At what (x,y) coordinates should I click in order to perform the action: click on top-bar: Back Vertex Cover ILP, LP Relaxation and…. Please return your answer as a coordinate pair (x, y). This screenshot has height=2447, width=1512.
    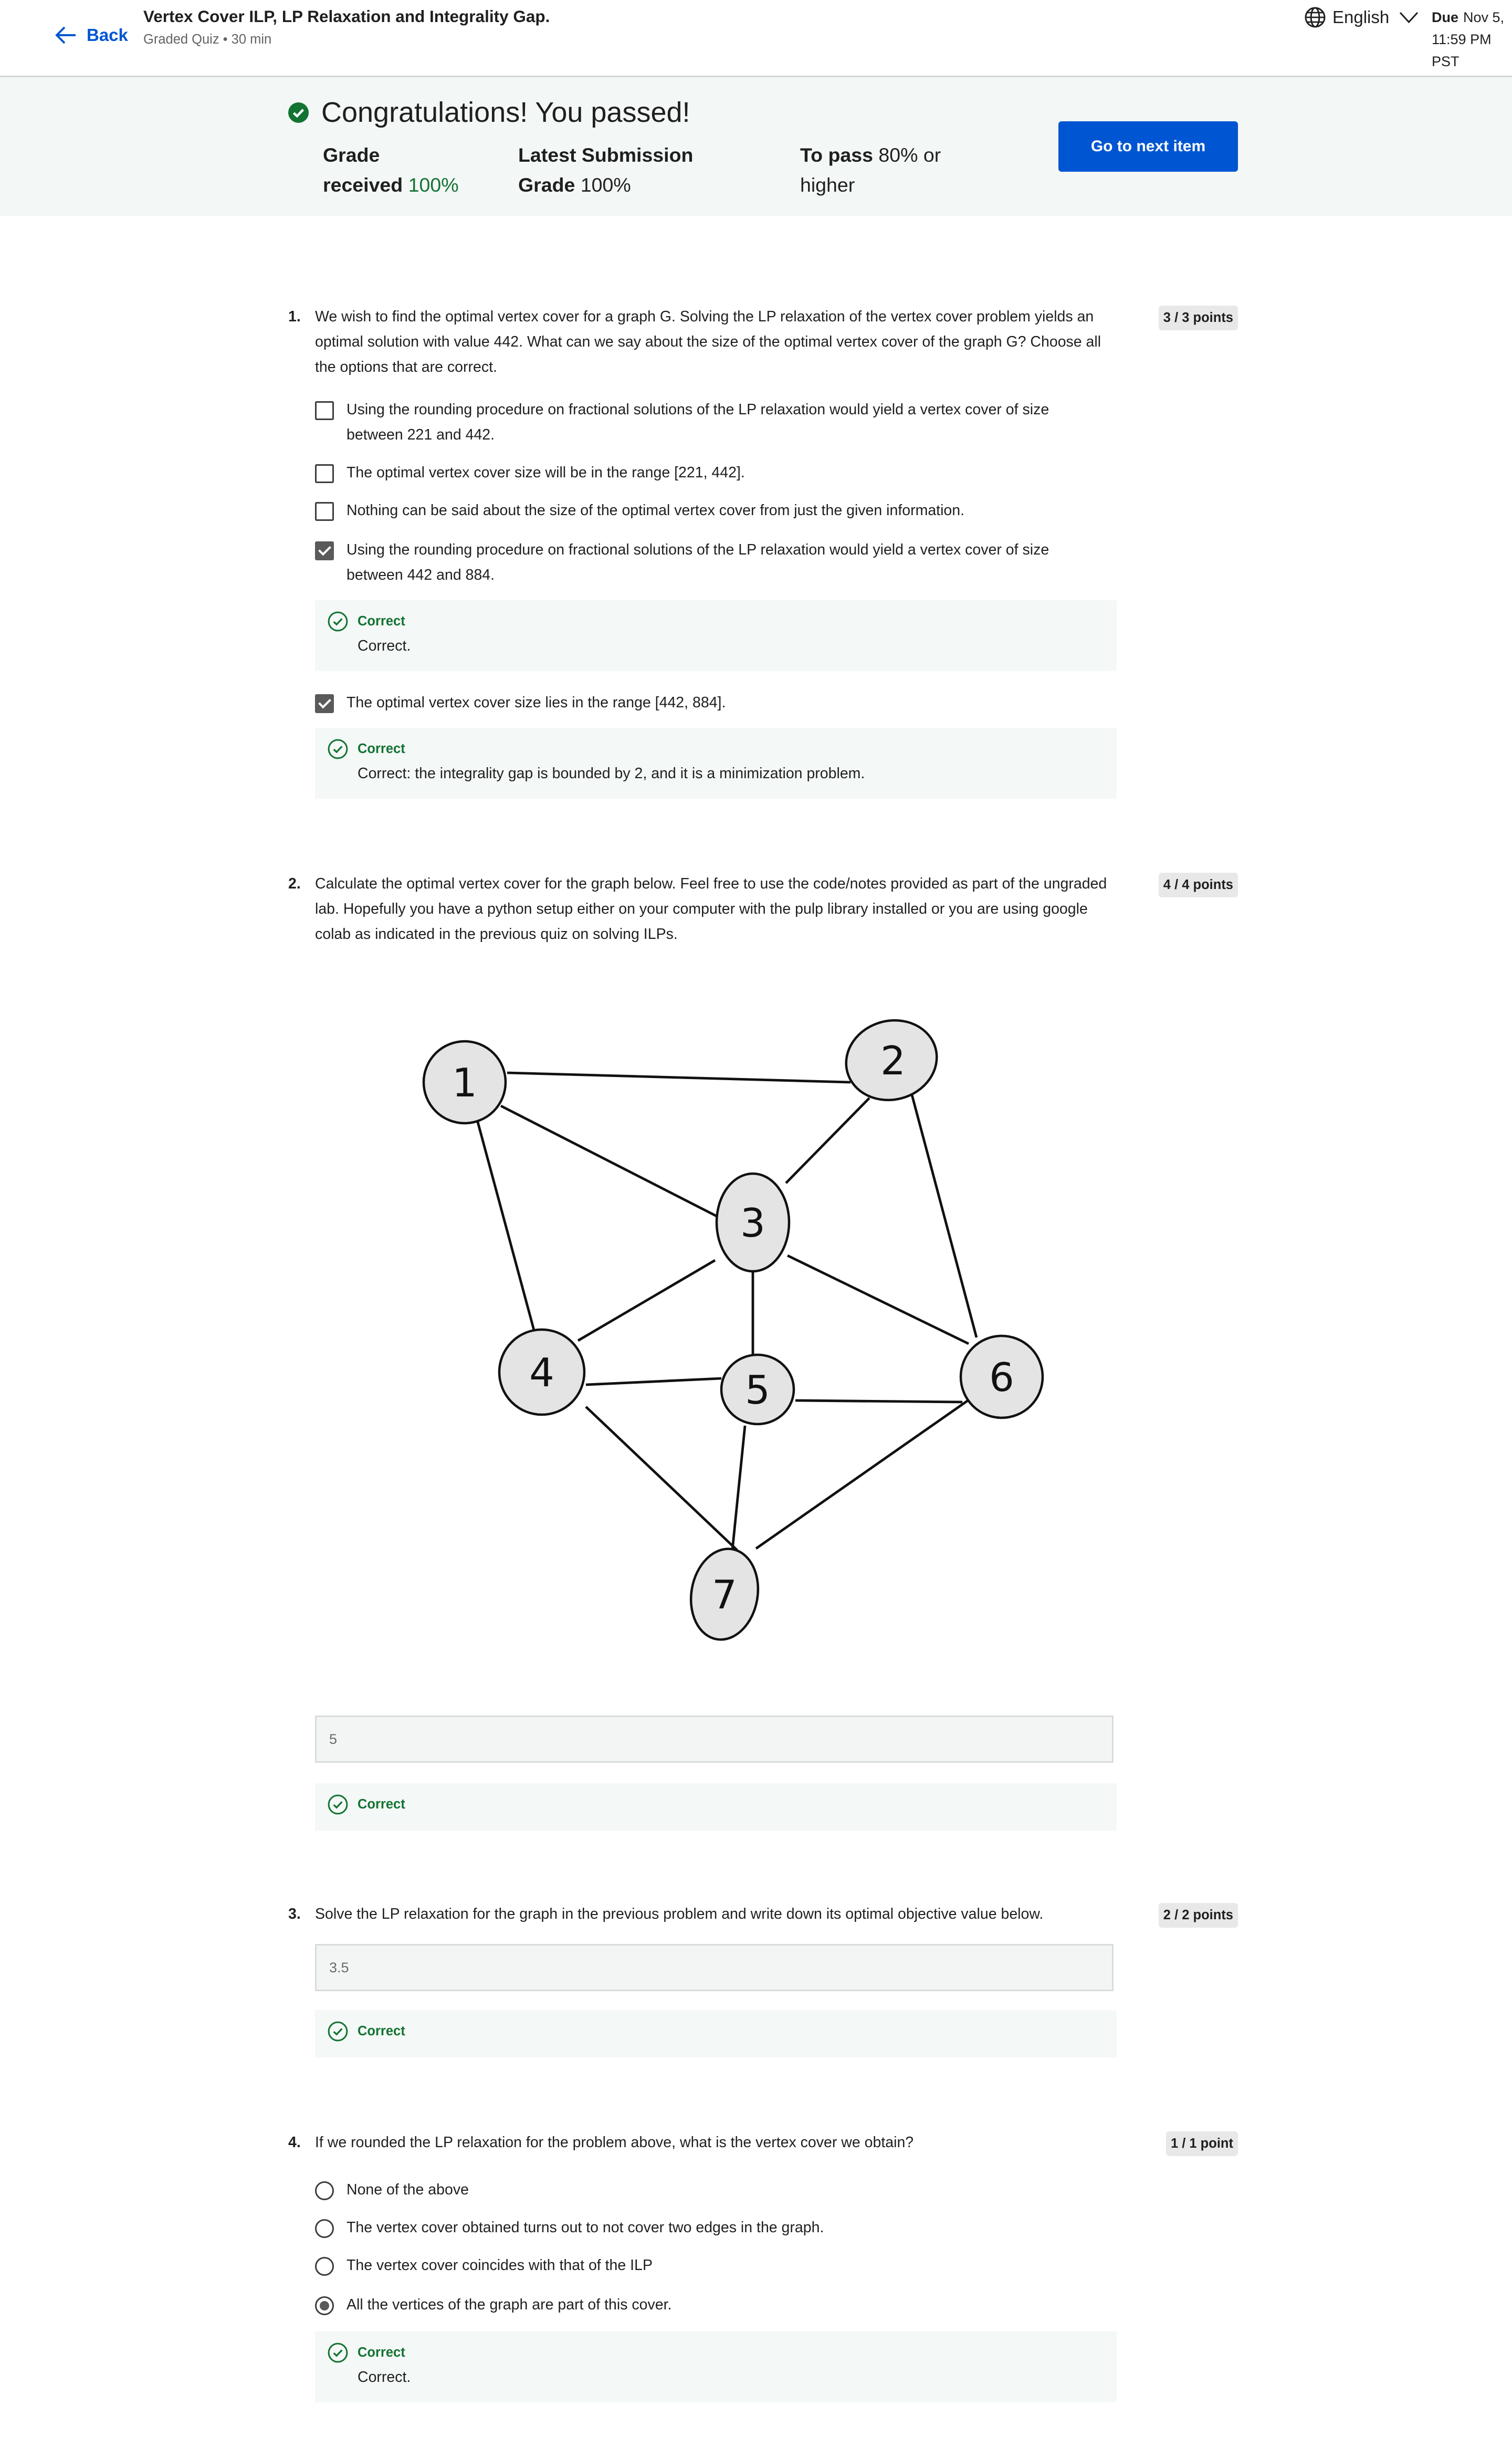
    Looking at the image, I should click on (756, 39).